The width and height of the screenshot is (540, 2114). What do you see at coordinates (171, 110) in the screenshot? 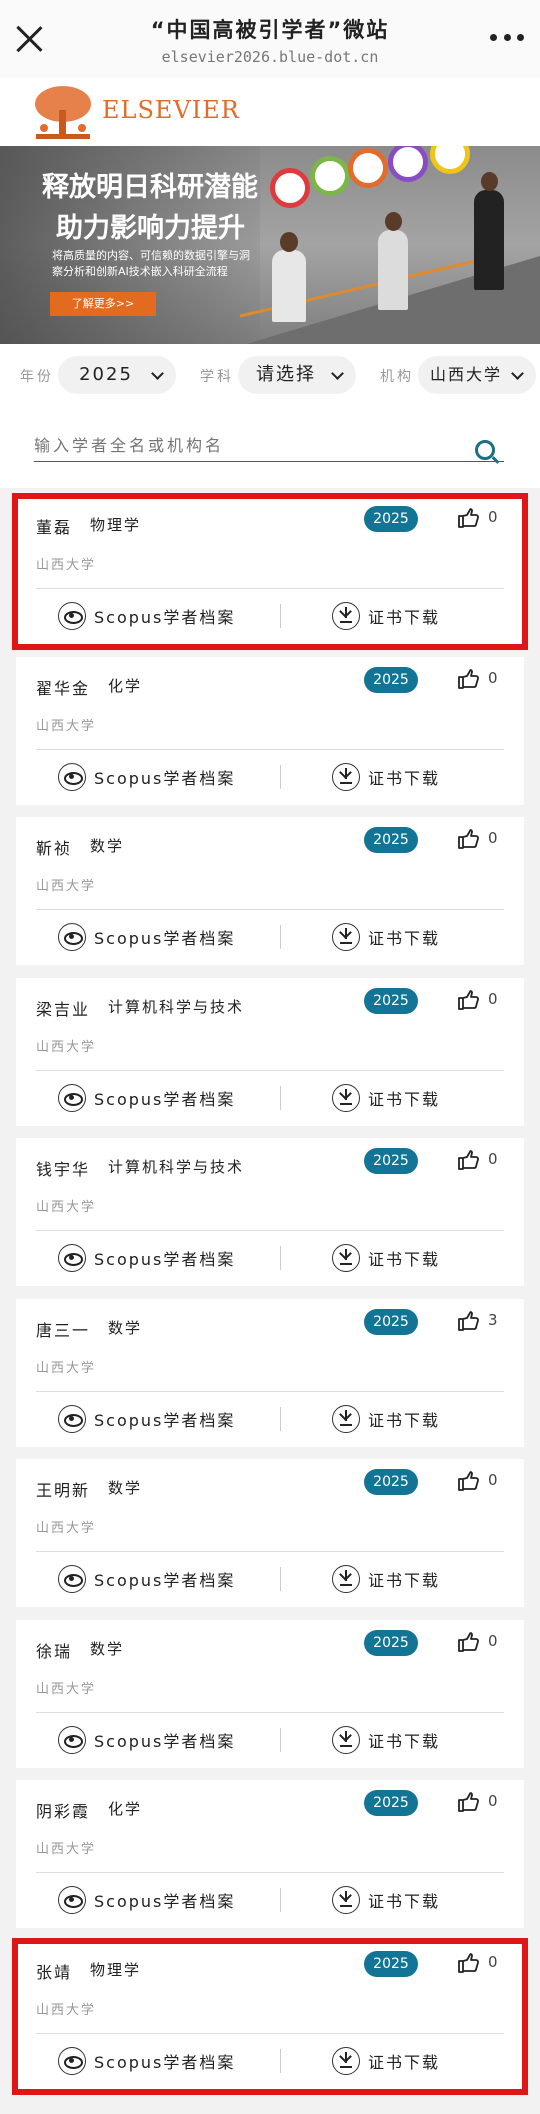
I see `brand-logo-text: ELSEVIER` at bounding box center [171, 110].